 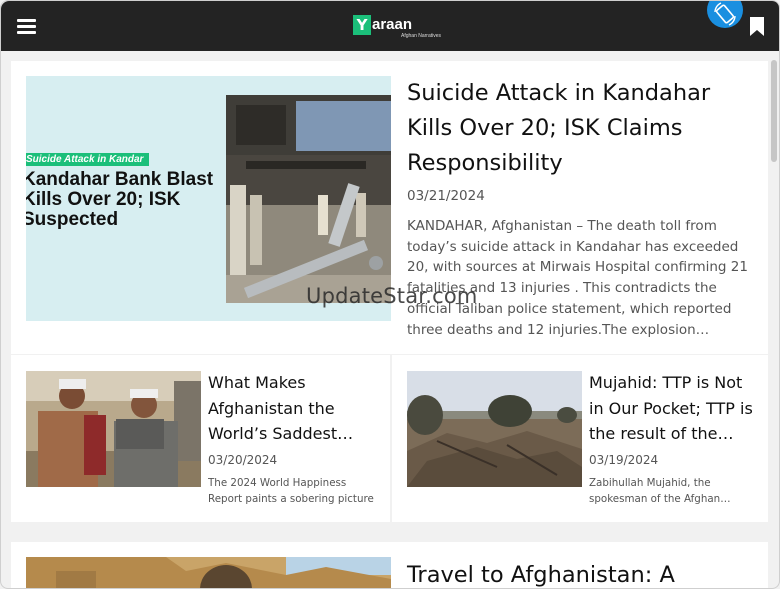 I want to click on top-navigation-bar: Y araan Afghan Narratives, so click(x=390, y=26).